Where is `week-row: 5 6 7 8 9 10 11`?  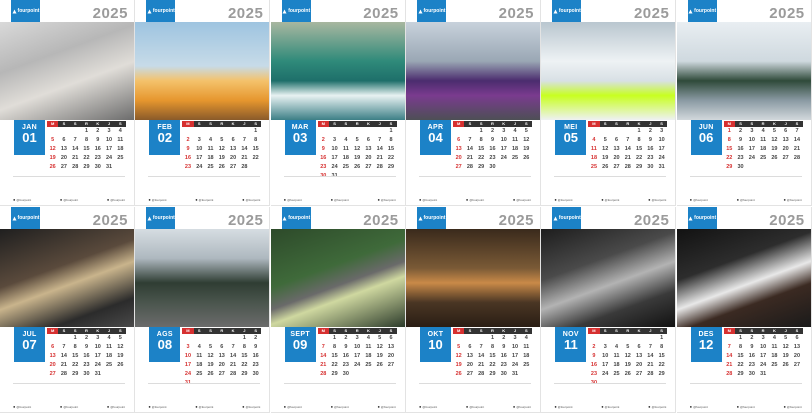 week-row: 5 6 7 8 9 10 11 is located at coordinates (492, 347).